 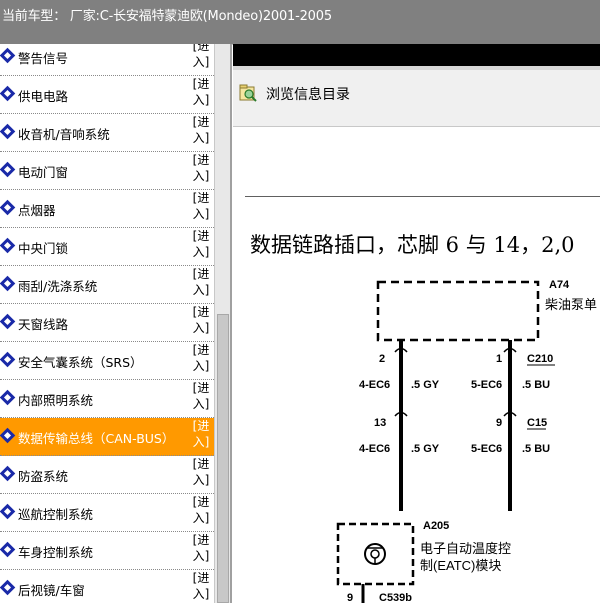 What do you see at coordinates (536, 449) in the screenshot?
I see `wire-right-bot-size: .5 BU` at bounding box center [536, 449].